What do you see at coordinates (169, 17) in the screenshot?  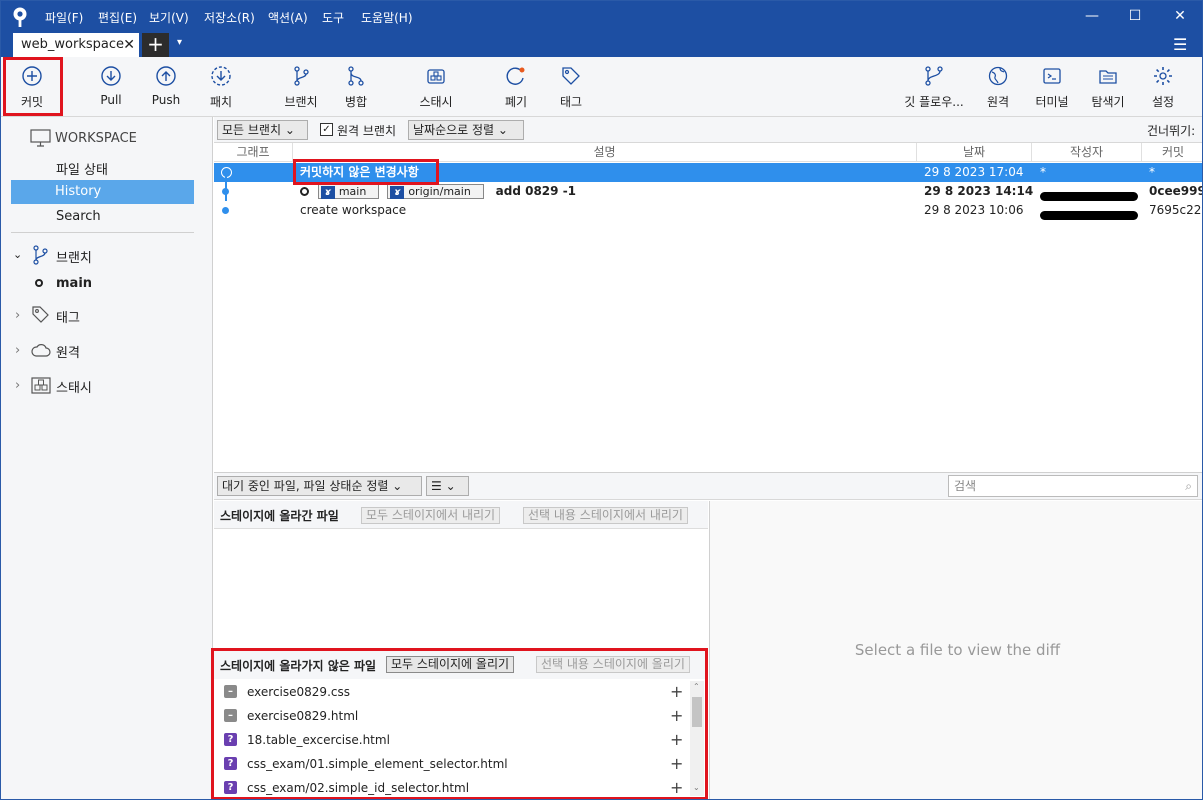 I see `menu-view: 보기(V)` at bounding box center [169, 17].